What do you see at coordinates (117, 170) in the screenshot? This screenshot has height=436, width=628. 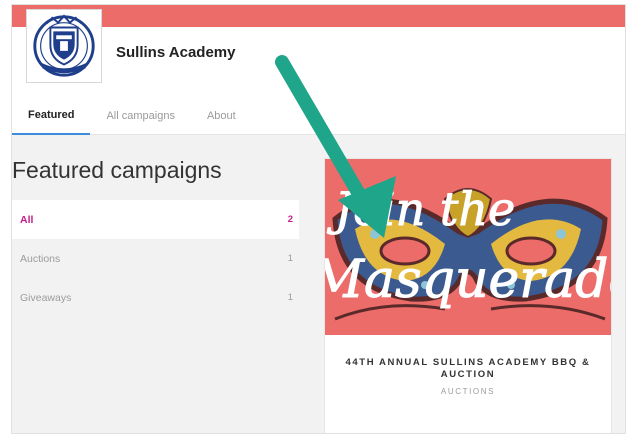 I see `section-title: Featured campaigns` at bounding box center [117, 170].